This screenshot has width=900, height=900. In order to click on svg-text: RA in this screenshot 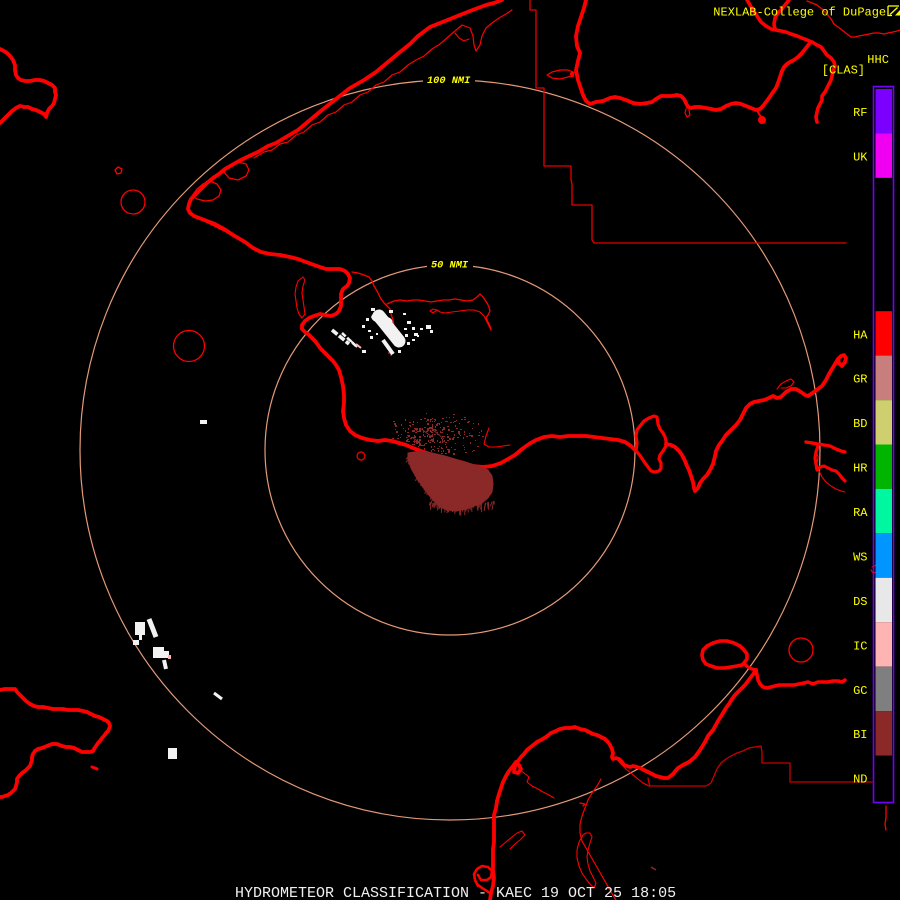, I will do `click(860, 513)`.